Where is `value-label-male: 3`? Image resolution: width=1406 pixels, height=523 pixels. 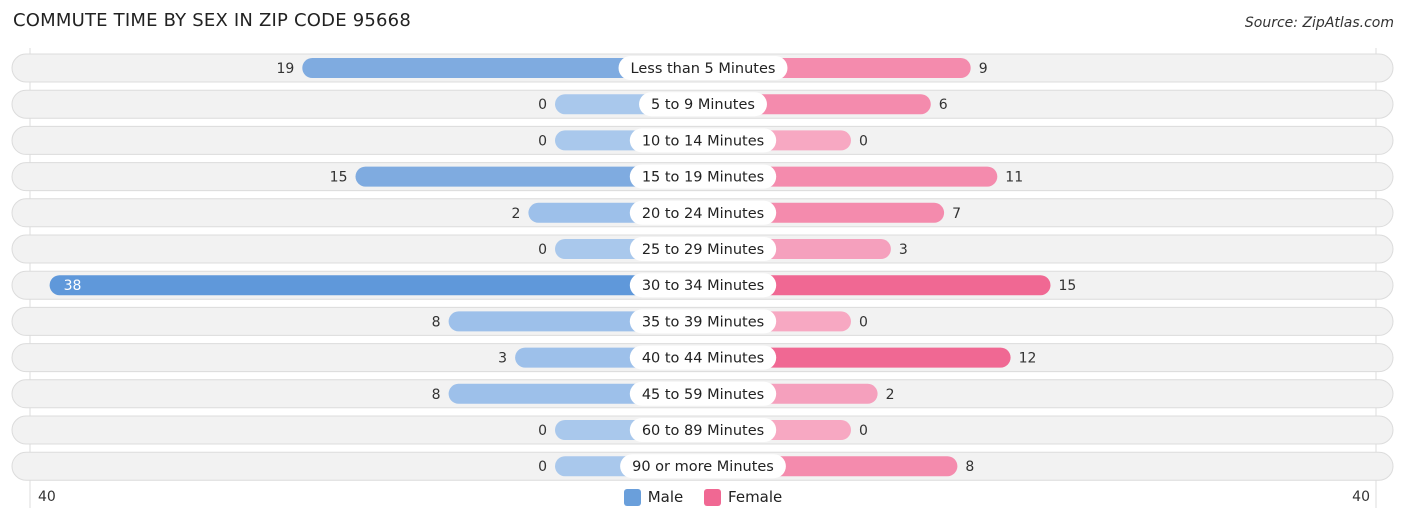
value-label-male: 3 is located at coordinates (502, 359).